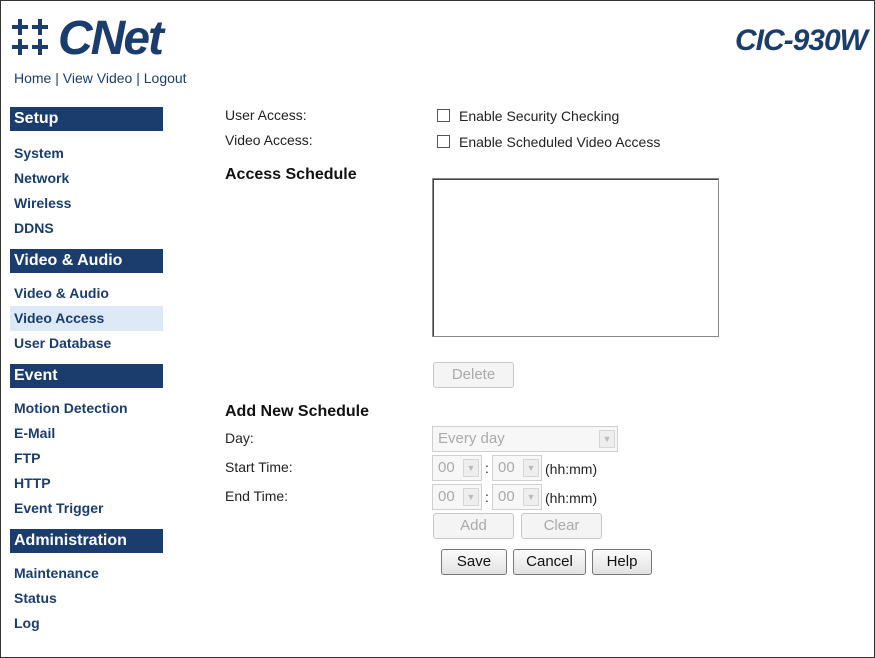 Image resolution: width=875 pixels, height=658 pixels. Describe the element at coordinates (86, 178) in the screenshot. I see `sidebar-item-network: Network` at that location.